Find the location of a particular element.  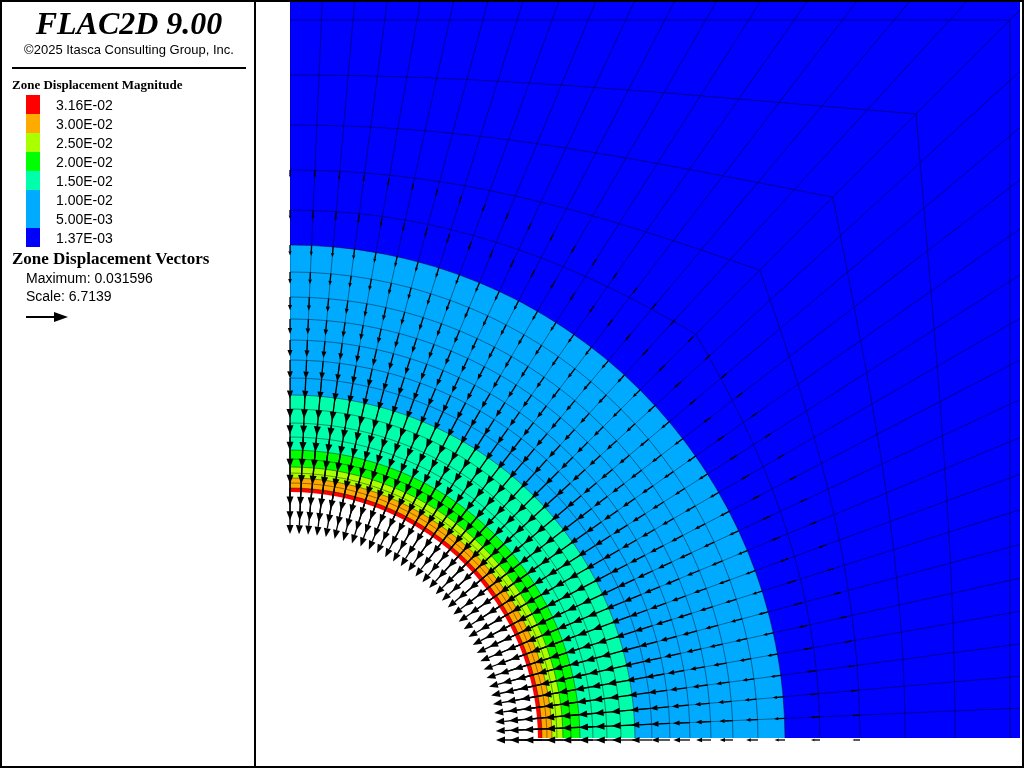

legend-label: 1.00E-02 is located at coordinates (84, 199).